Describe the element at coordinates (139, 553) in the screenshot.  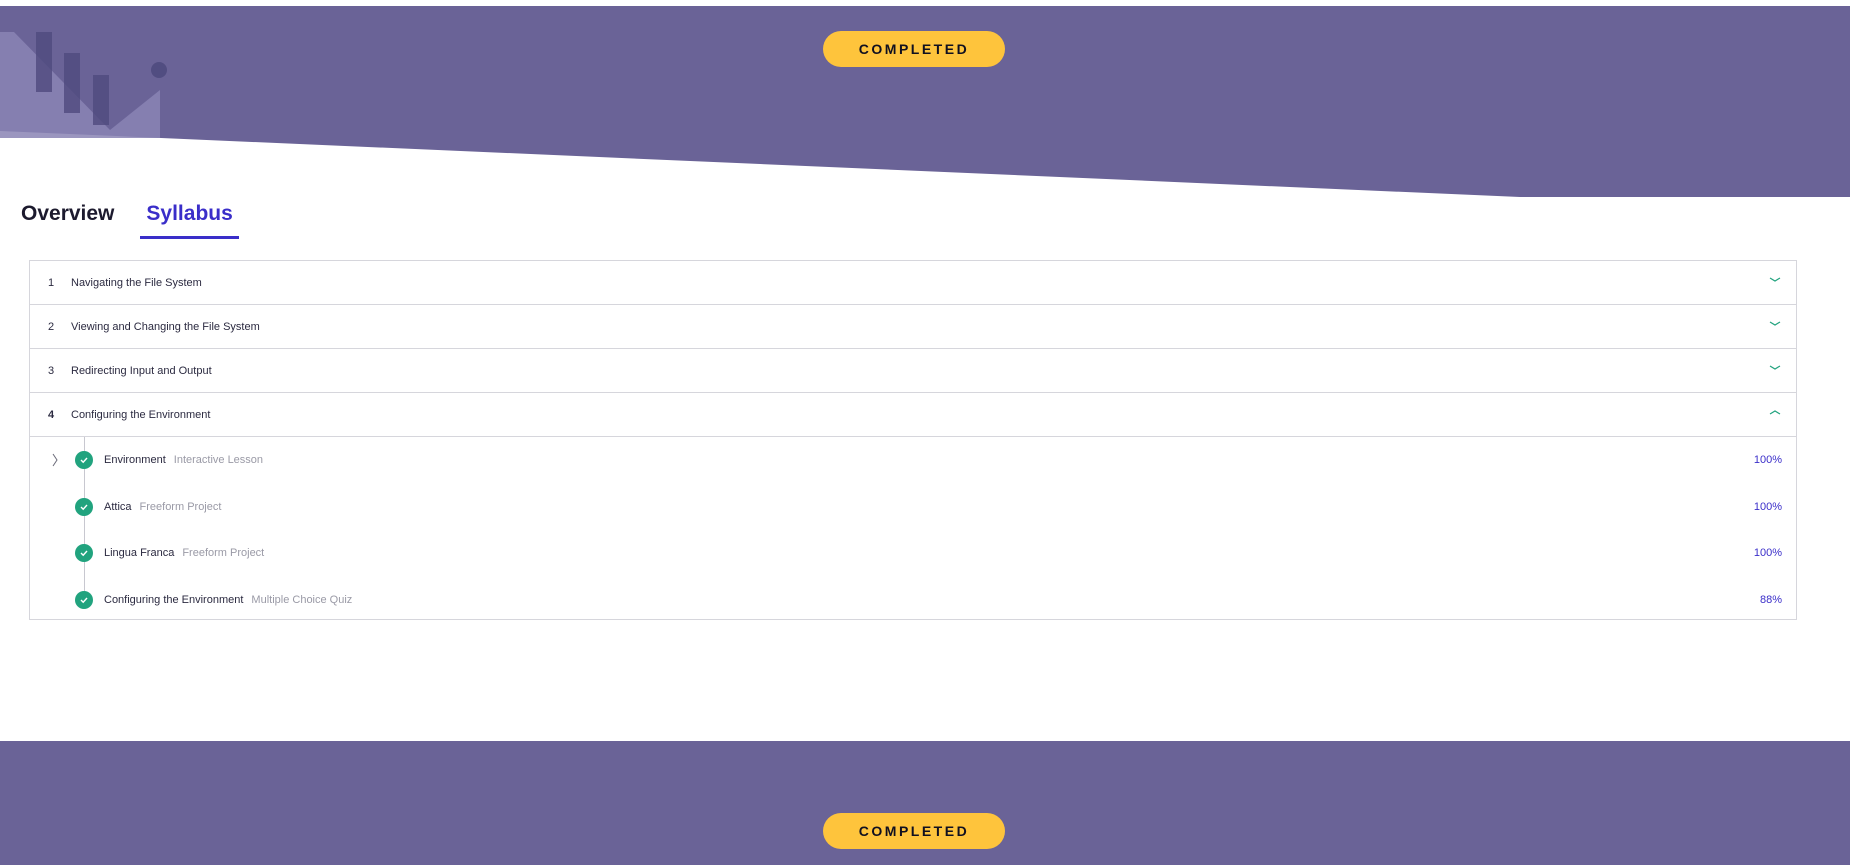
I see `lesson-name: Lingua Franca` at that location.